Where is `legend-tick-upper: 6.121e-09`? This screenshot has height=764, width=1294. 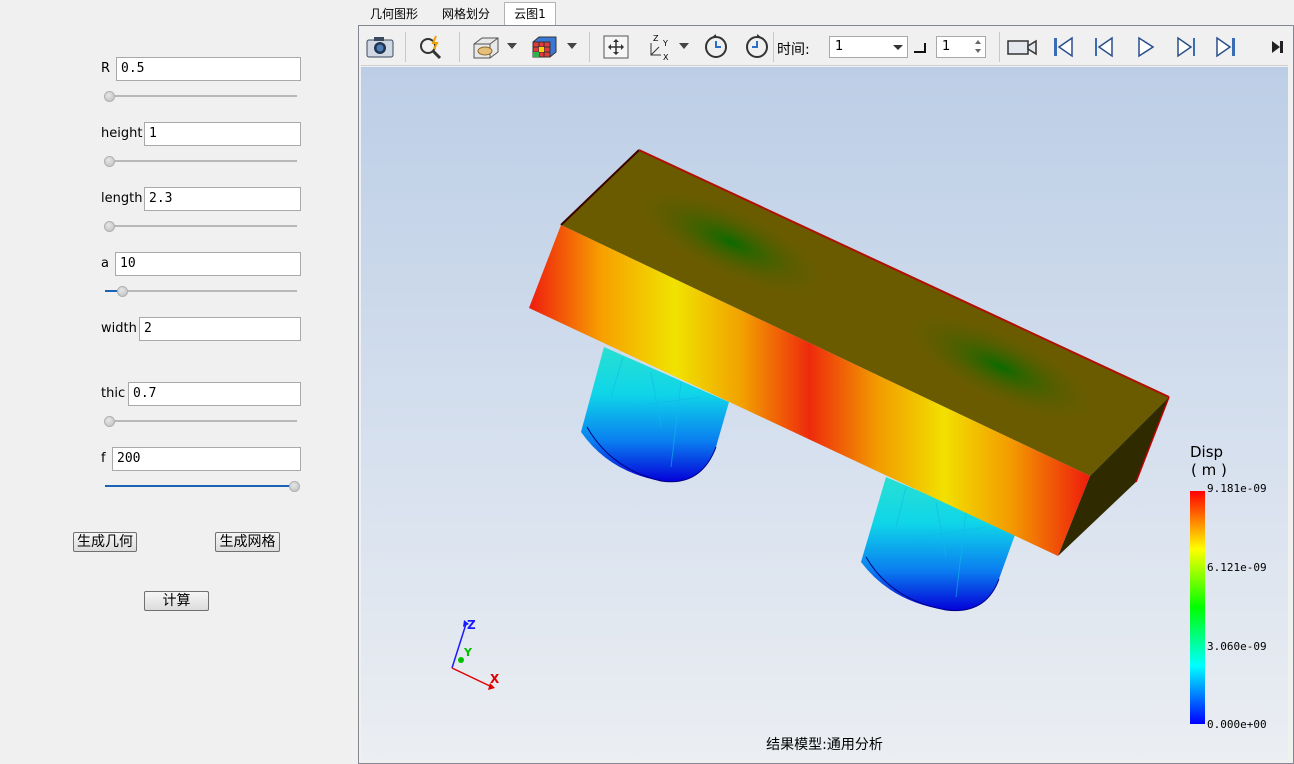 legend-tick-upper: 6.121e-09 is located at coordinates (1237, 567).